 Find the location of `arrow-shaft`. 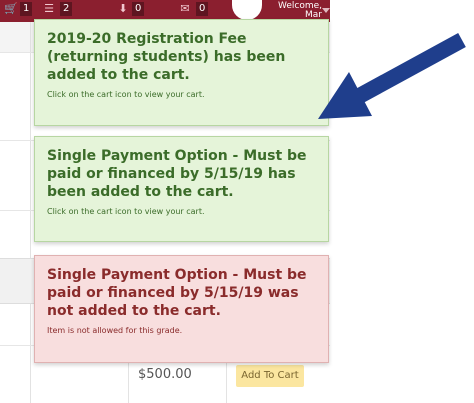

arrow-shaft is located at coordinates (407, 70).